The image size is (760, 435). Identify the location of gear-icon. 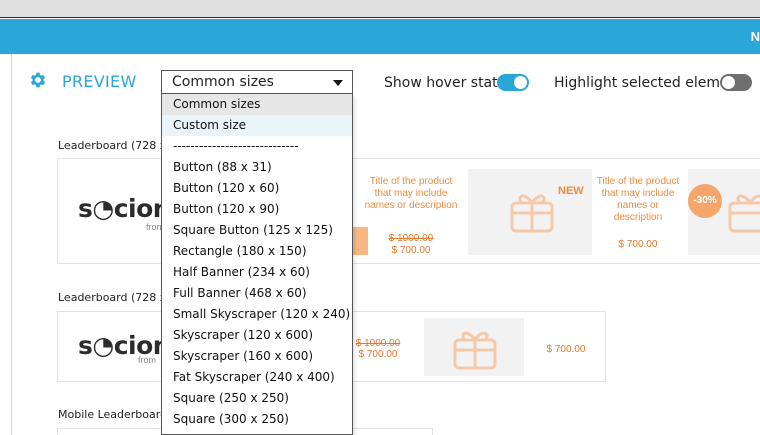
(38, 80).